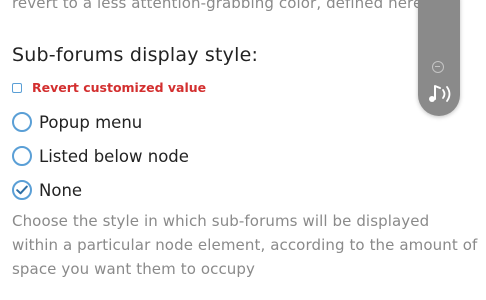 The width and height of the screenshot is (486, 300). I want to click on radio-checked-icon, so click(22, 190).